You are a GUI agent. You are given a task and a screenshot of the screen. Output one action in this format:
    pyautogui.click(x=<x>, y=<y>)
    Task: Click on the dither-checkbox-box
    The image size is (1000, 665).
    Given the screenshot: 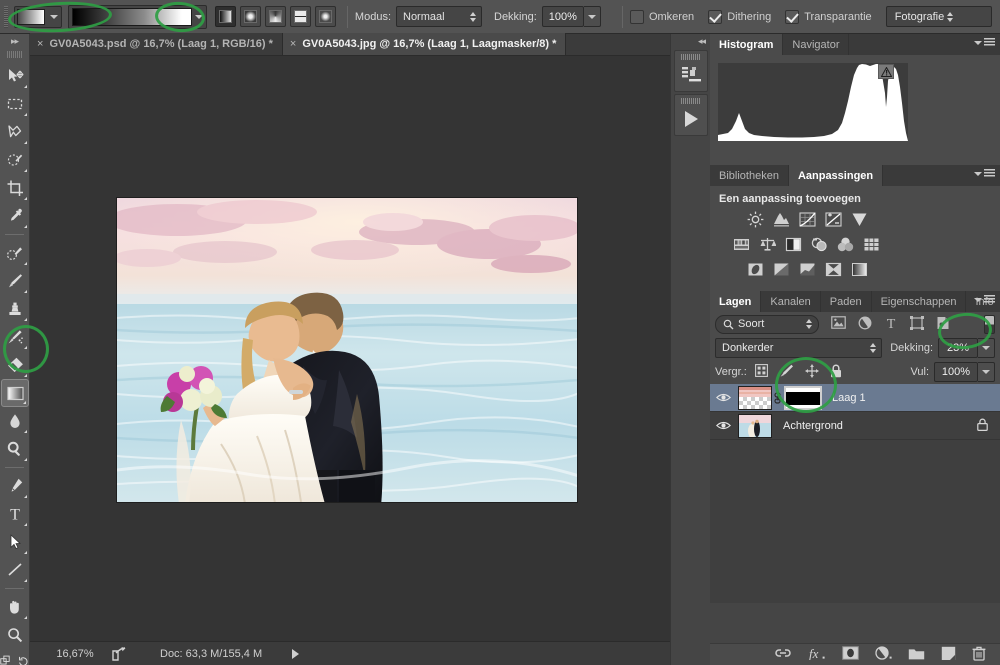 What is the action you would take?
    pyautogui.click(x=715, y=16)
    